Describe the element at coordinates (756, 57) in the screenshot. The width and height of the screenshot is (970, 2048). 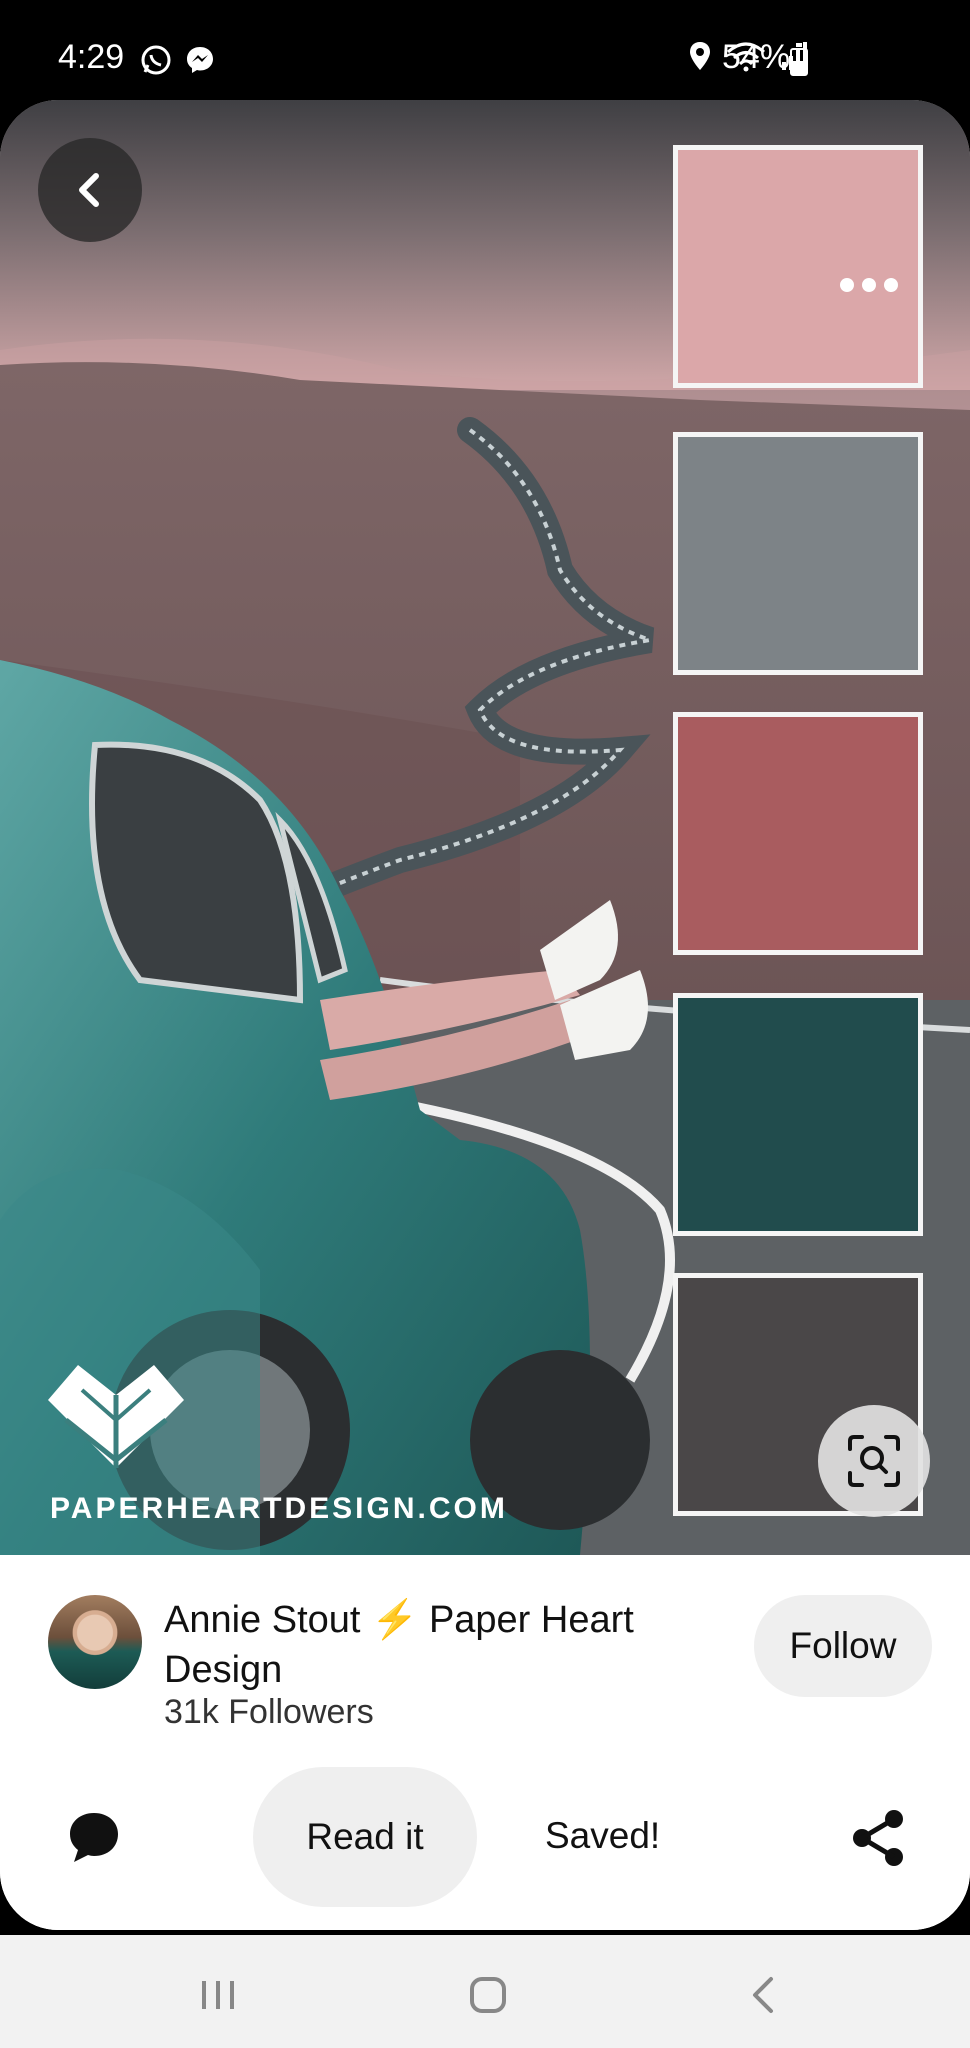
I see `battery-percent: 54%` at that location.